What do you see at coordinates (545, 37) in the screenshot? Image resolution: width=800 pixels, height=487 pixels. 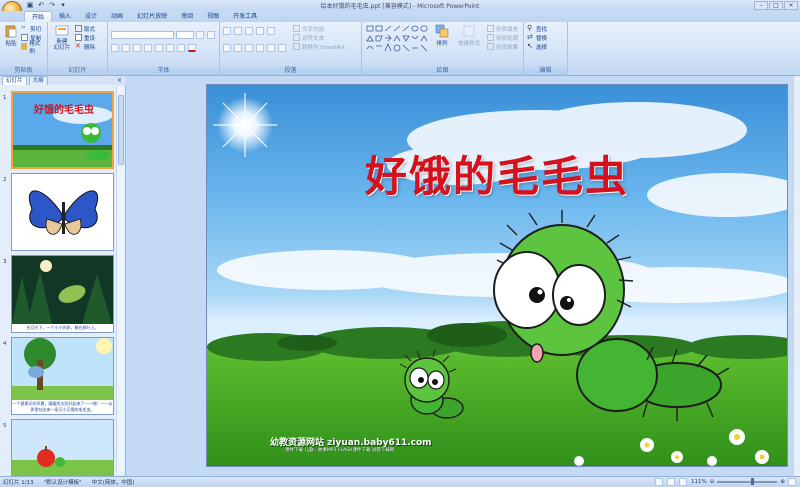 I see `replace-button: ⇄ 替换` at bounding box center [545, 37].